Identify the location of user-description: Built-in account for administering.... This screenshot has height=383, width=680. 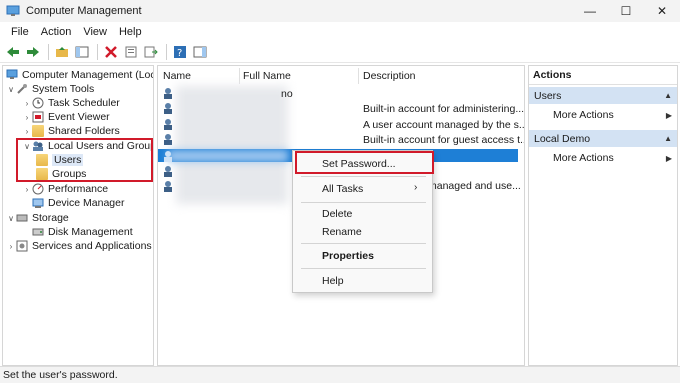
(443, 109).